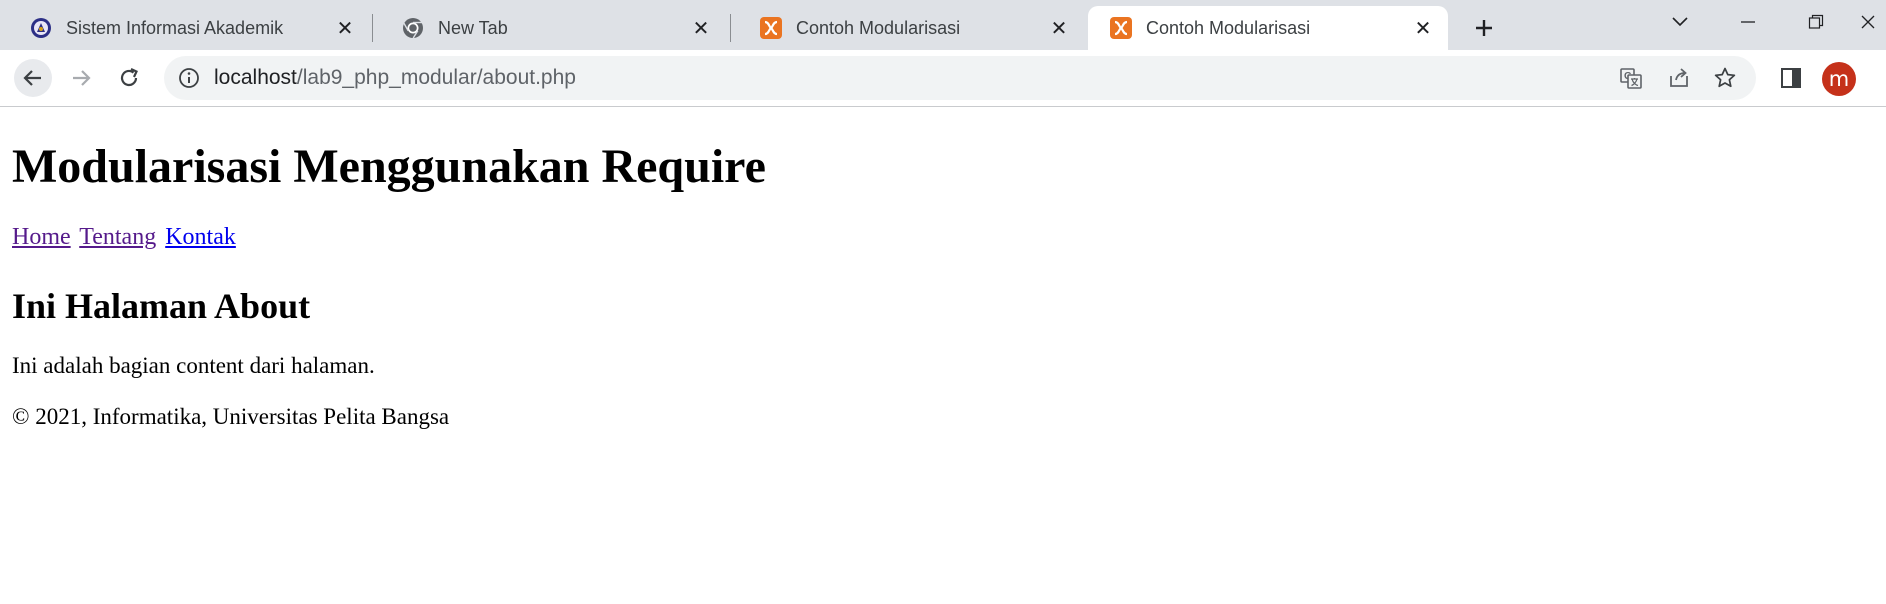 The width and height of the screenshot is (1886, 604). Describe the element at coordinates (193, 365) in the screenshot. I see `content-paragraph: Ini adalah bagian content dari halaman.` at that location.